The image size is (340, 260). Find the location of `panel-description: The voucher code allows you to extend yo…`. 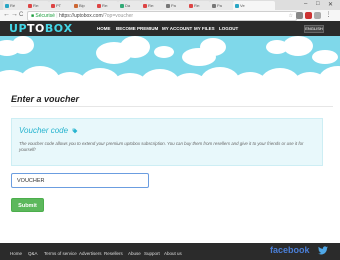

panel-description: The voucher code allows you to extend yo… is located at coordinates (161, 146).